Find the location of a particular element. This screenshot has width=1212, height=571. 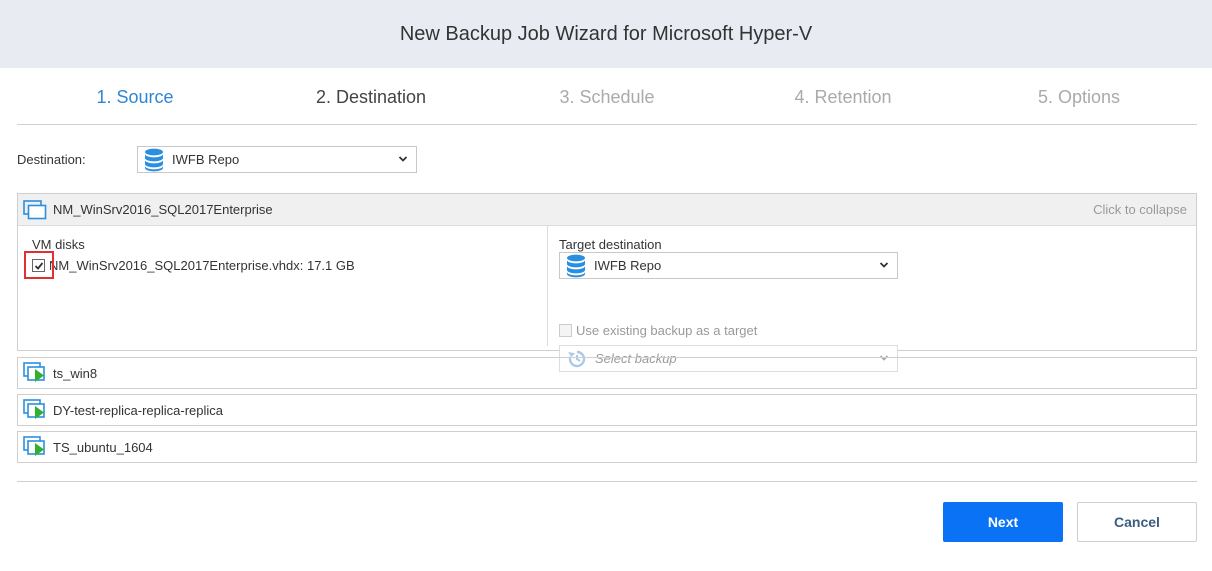

vm-row: DY-test-replica-replica-replica is located at coordinates (607, 410).